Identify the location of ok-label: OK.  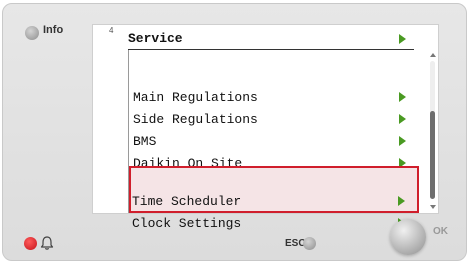
(440, 231).